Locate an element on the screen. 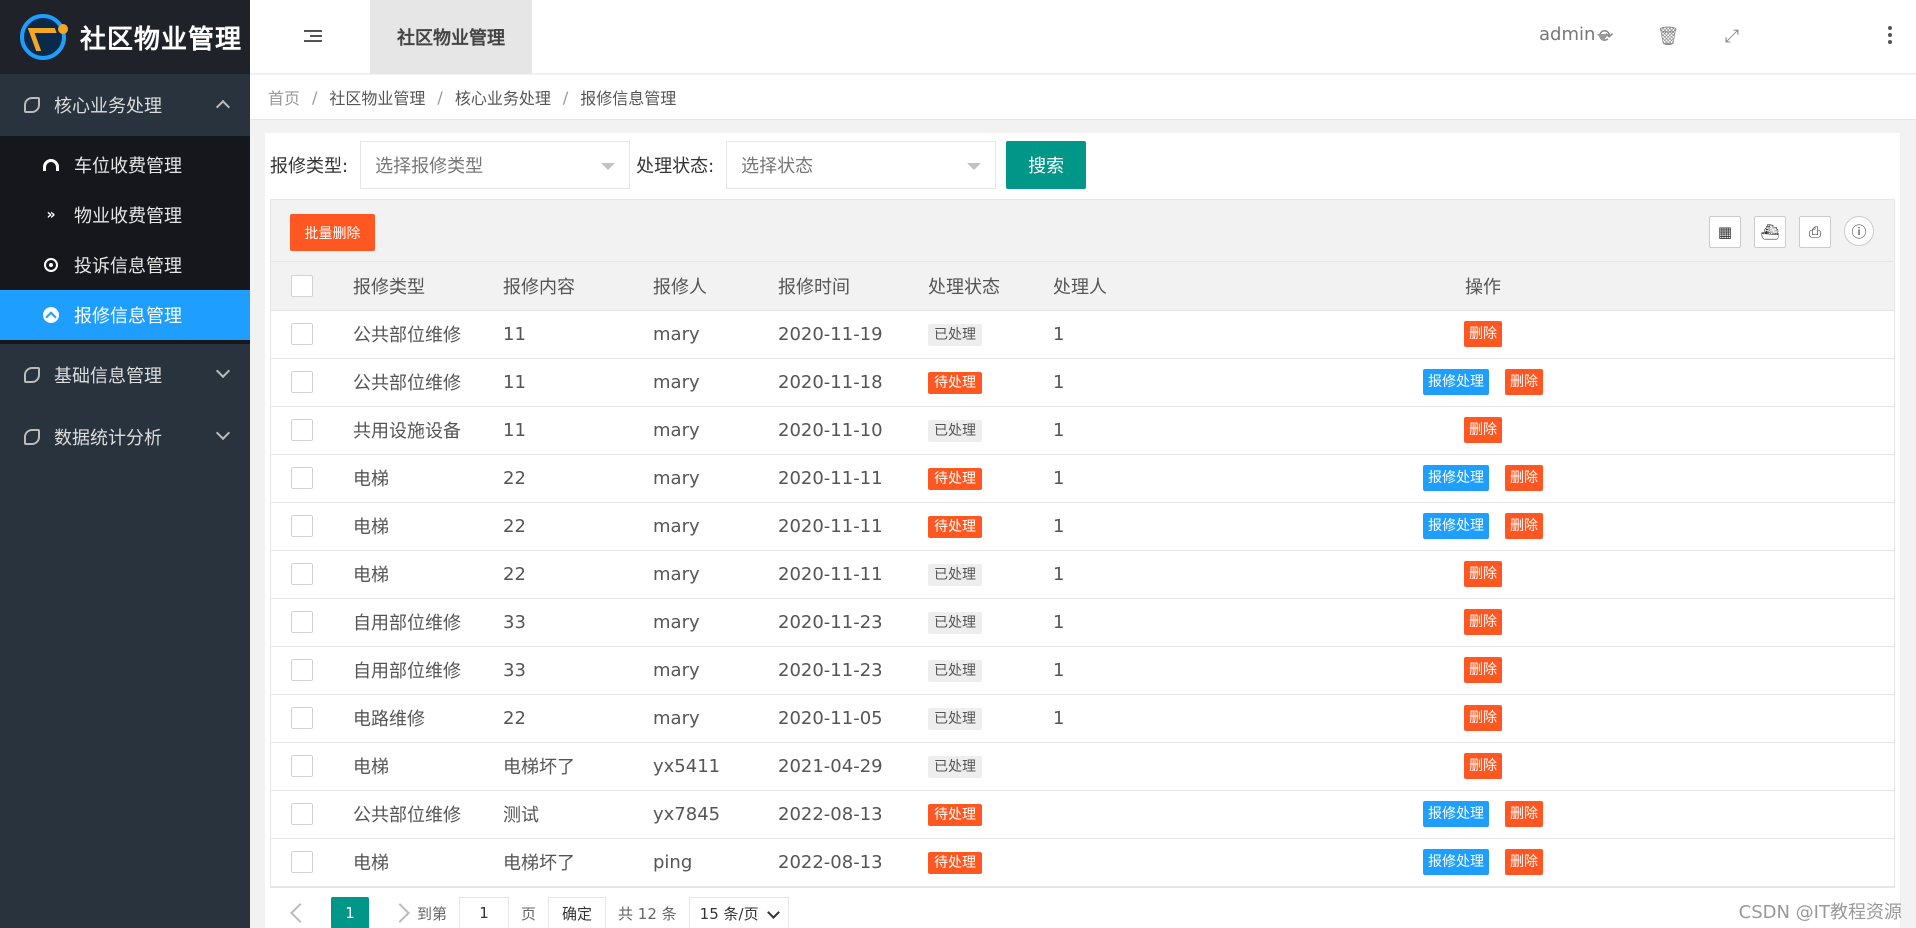 The image size is (1916, 928). info-icon: ⓘ is located at coordinates (1859, 231).